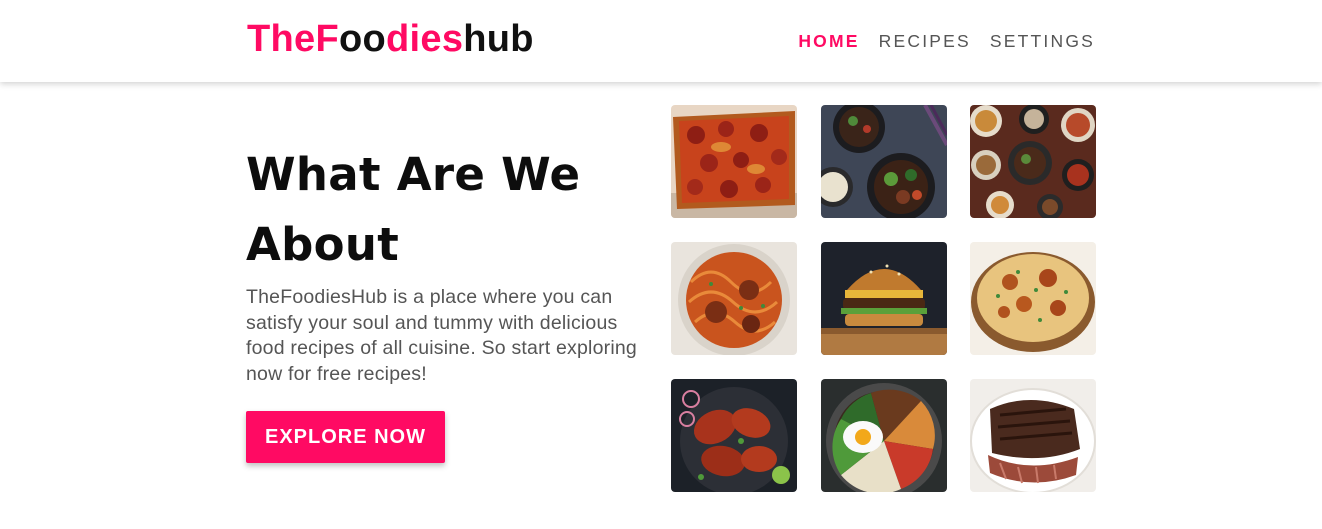  I want to click on logo-part-the: The, so click(281, 39).